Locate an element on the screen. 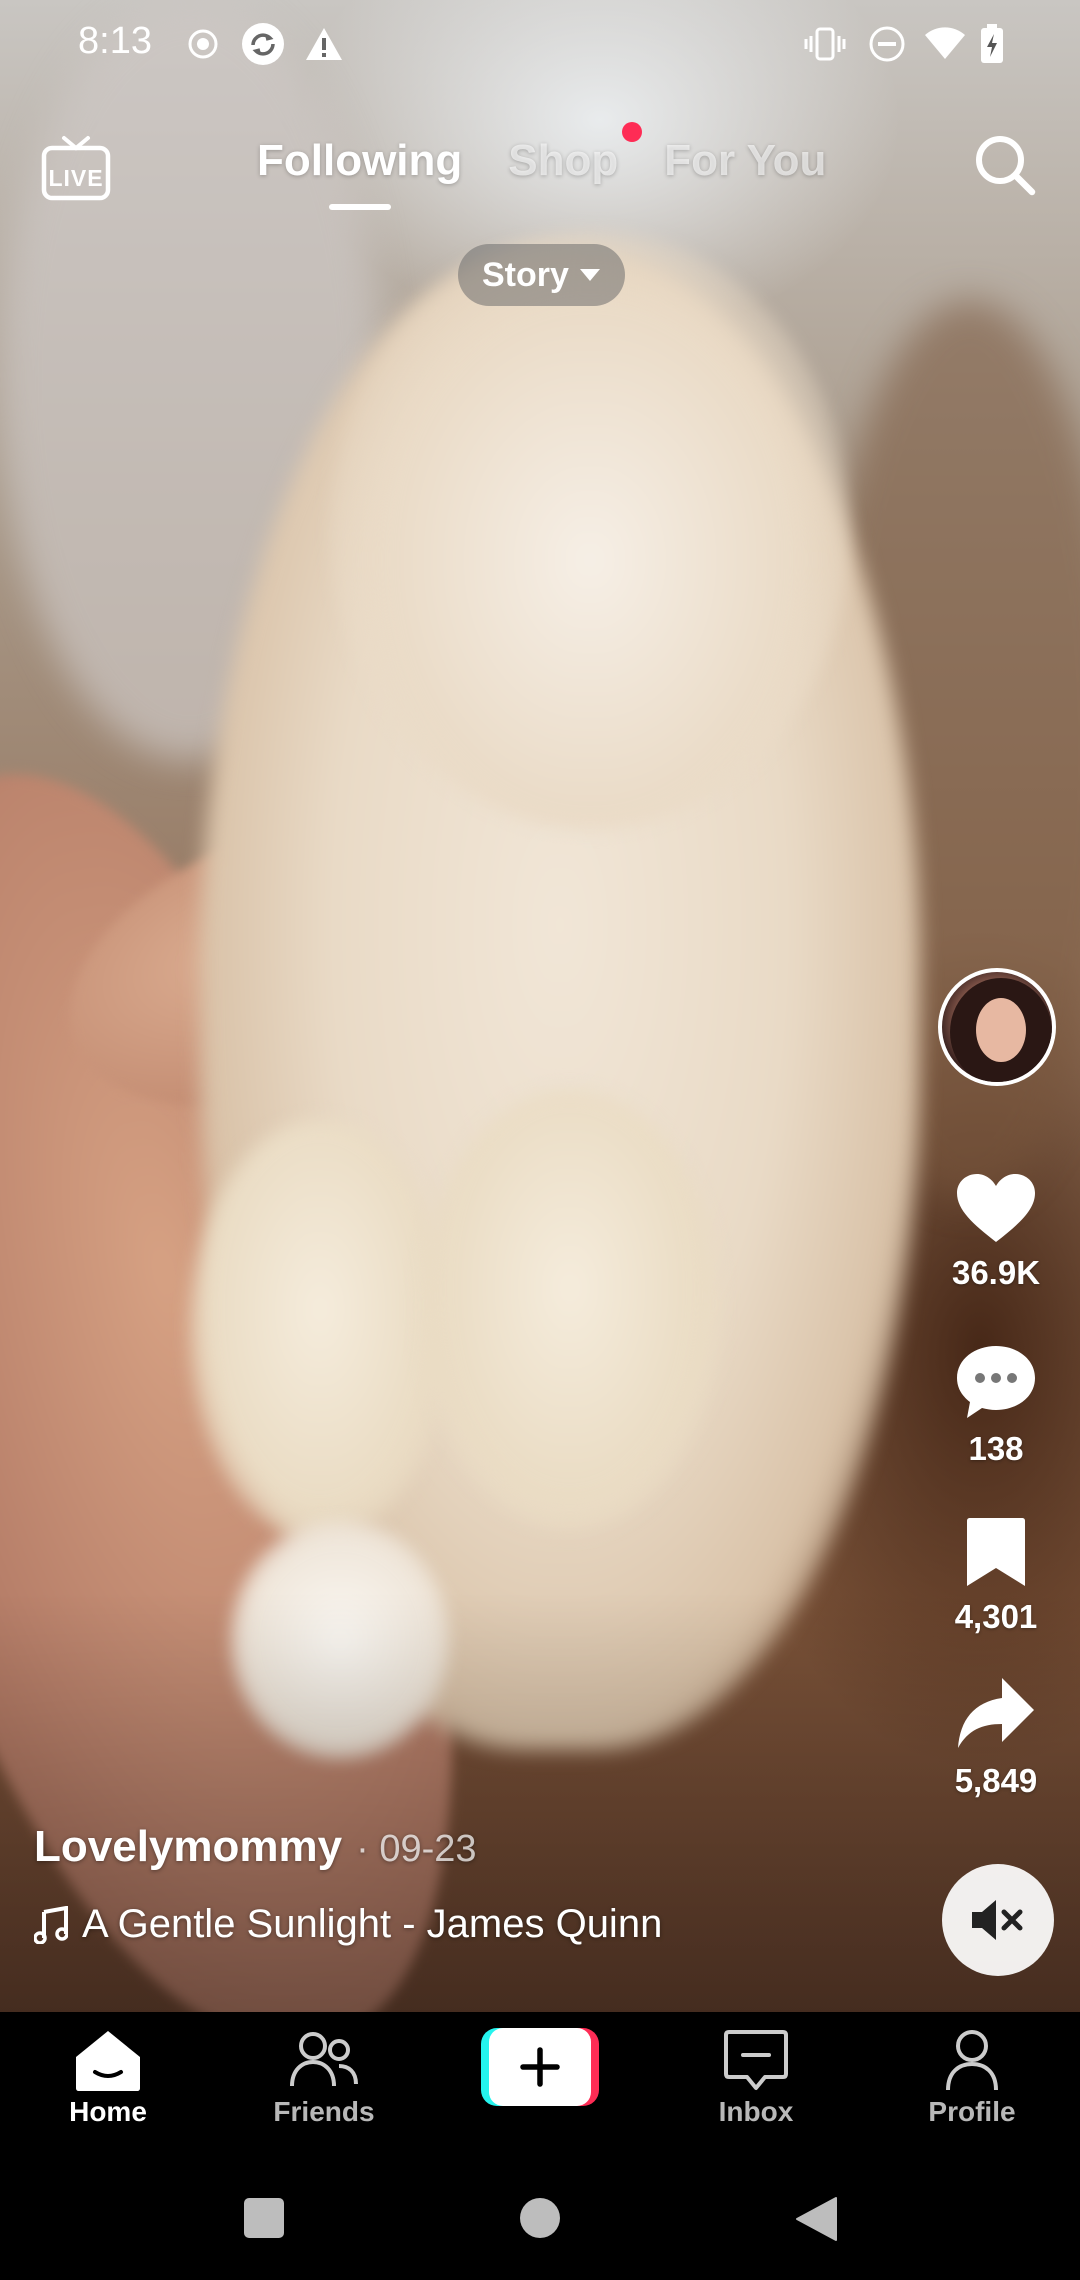 The height and width of the screenshot is (2280, 1080). recents-square-icon is located at coordinates (264, 2218).